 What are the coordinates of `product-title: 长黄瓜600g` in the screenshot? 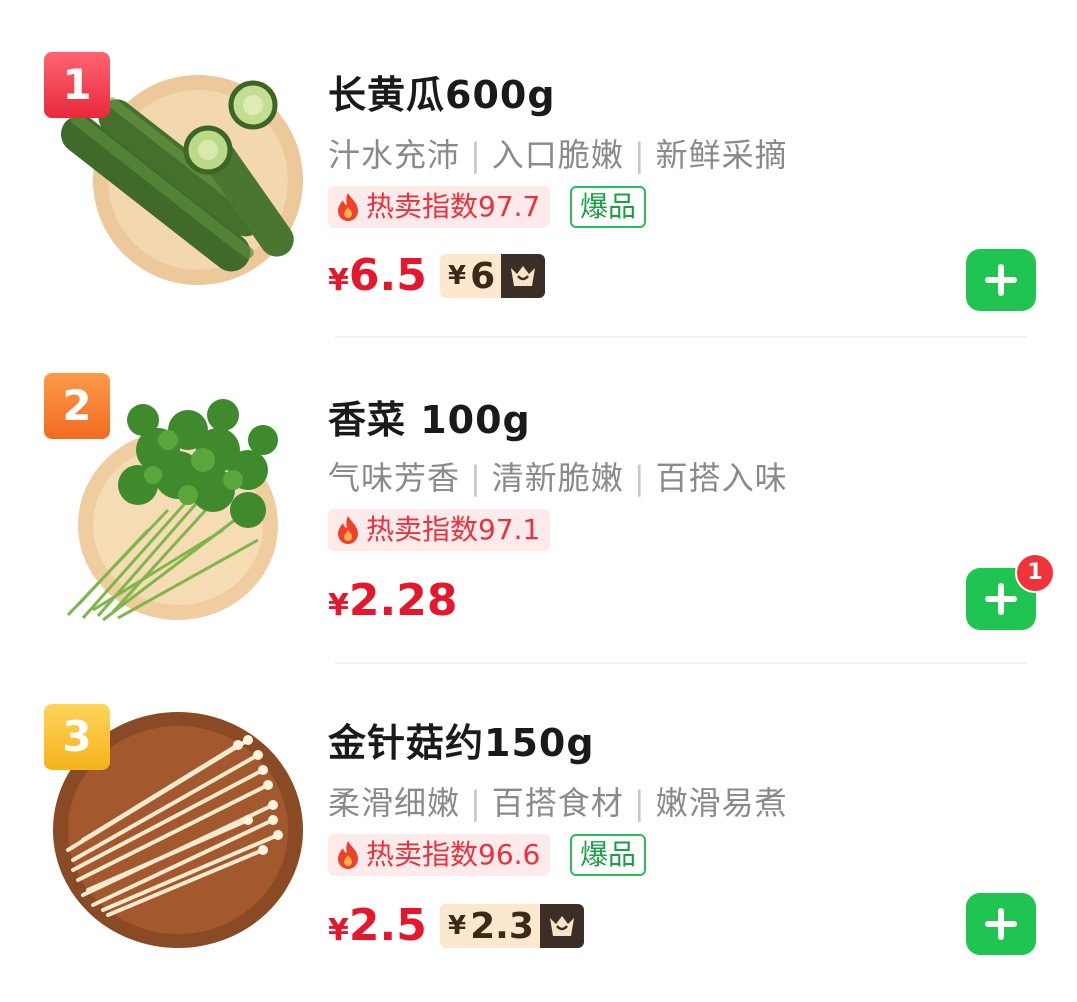 It's located at (442, 91).